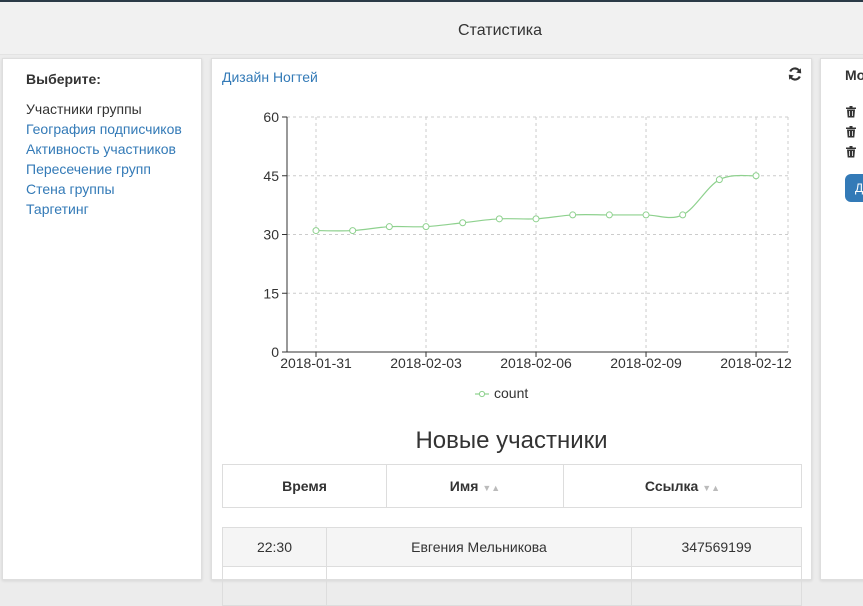  I want to click on right-panel-button: Д, so click(854, 188).